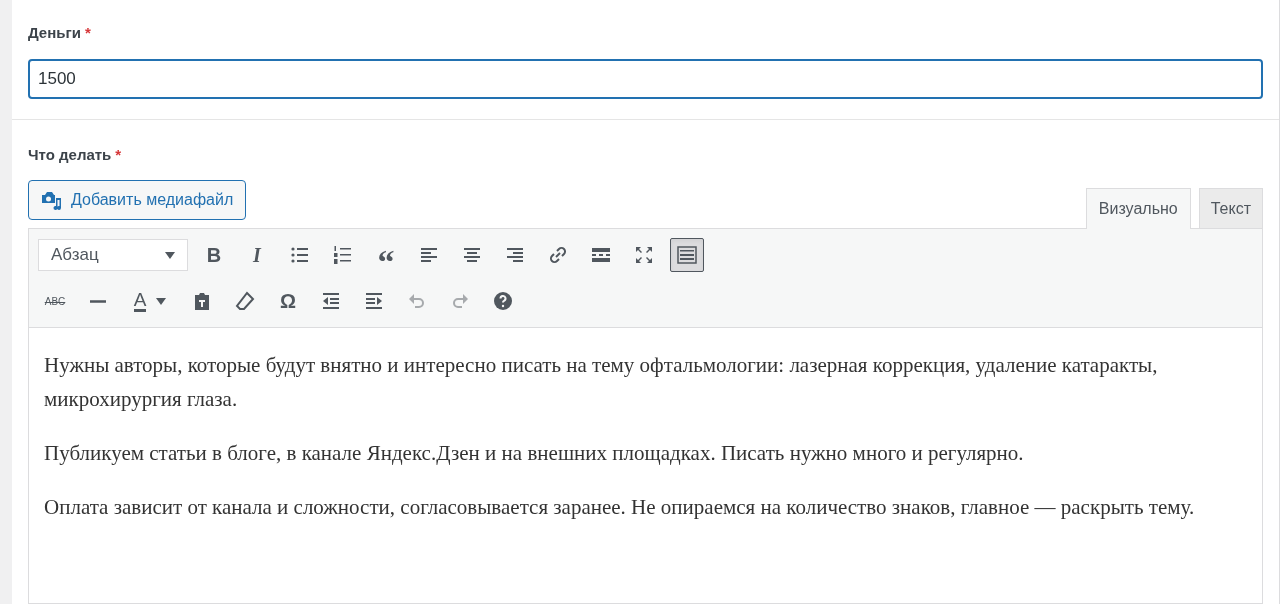 The image size is (1280, 604). I want to click on editor-paragraph: Публикуем статьи в блоге, в канале Яндекс.Дзен и на внешних площадках. Писать нужно много и регулярно., so click(534, 453).